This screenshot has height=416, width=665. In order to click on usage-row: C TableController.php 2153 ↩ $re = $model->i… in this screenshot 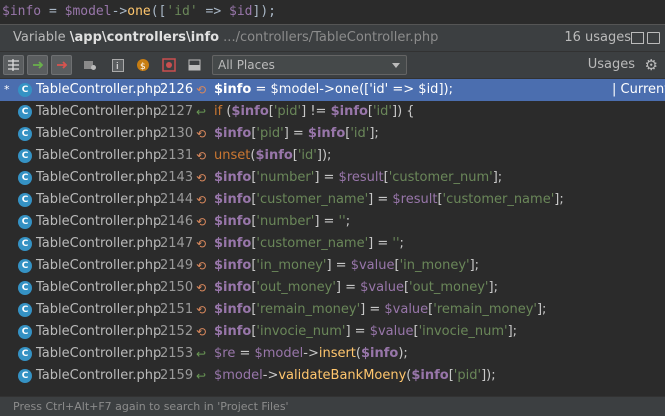, I will do `click(332, 354)`.